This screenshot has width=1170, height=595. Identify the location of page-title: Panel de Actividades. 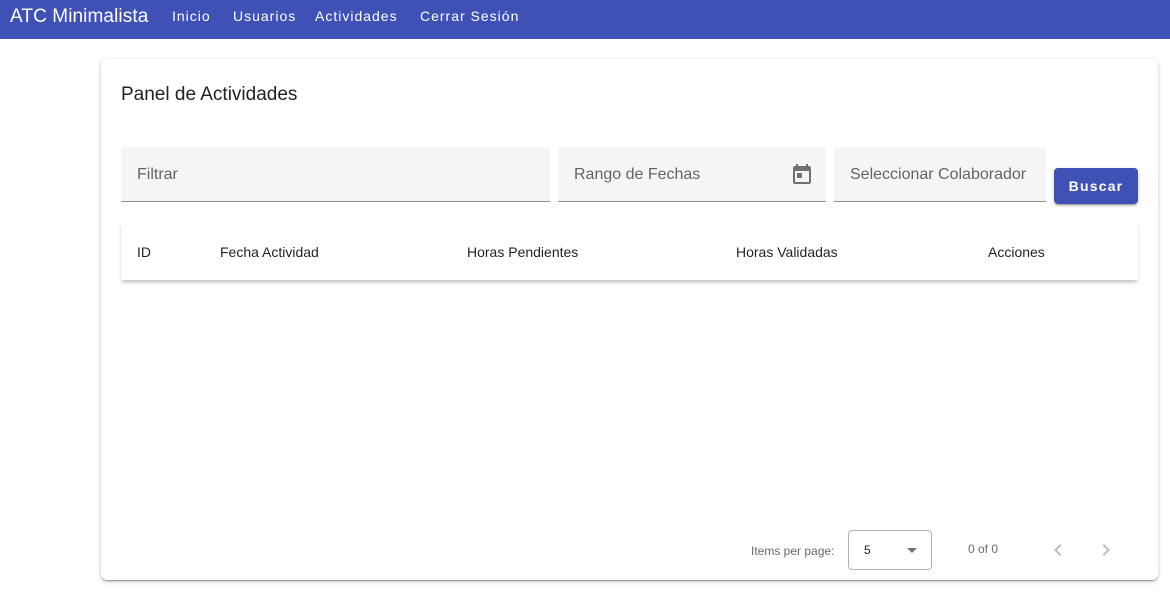
(209, 94).